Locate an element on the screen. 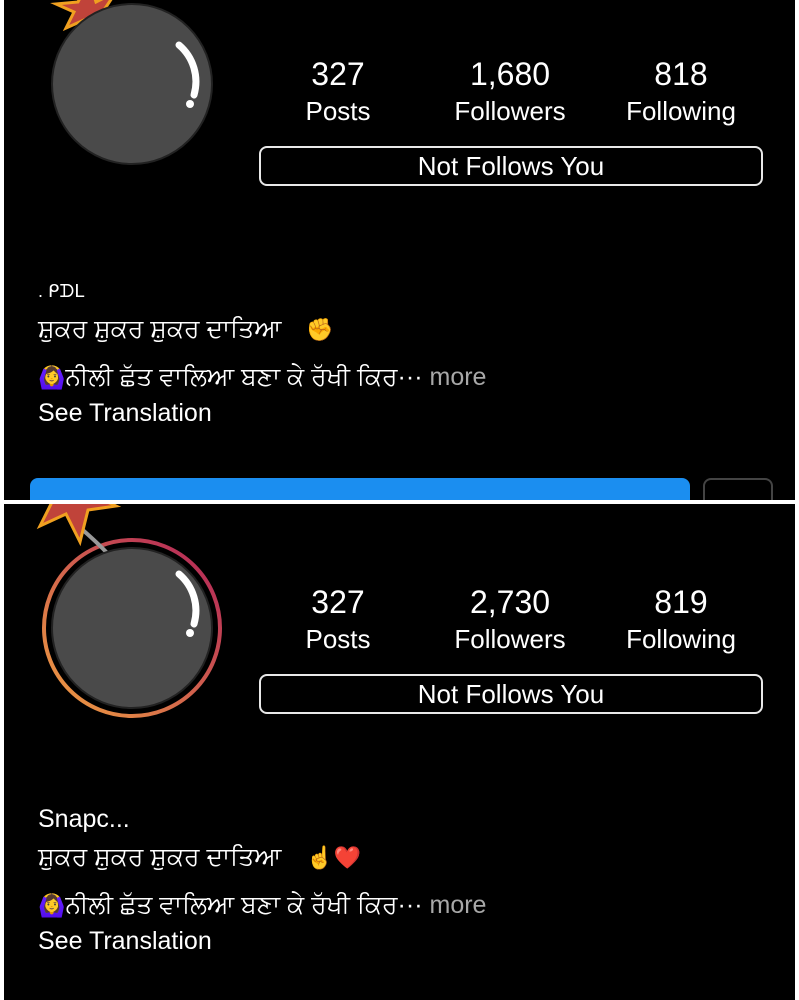  bio-line-1: ਸ਼ੁਕਰ ਸ਼ੁਕਰ ਸ਼ੁਕਰ ਦਾਤਿਆ ☝️❤️ is located at coordinates (199, 857).